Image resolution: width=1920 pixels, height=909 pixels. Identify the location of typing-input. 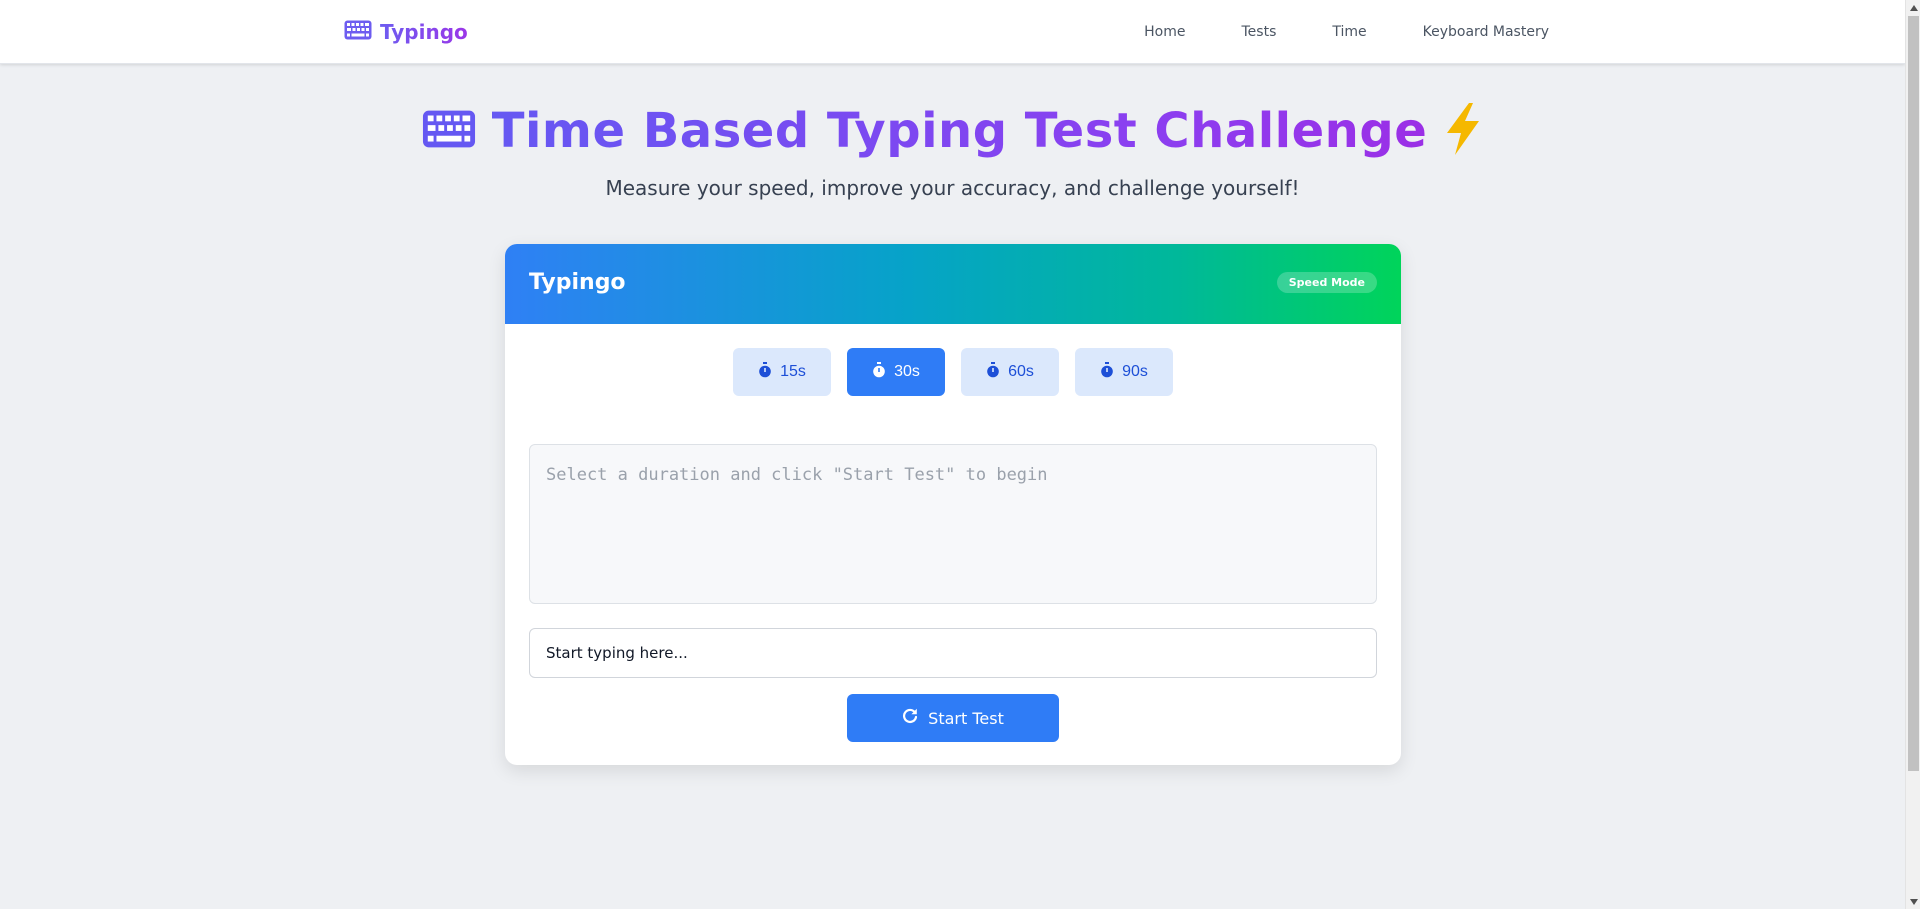
(953, 653).